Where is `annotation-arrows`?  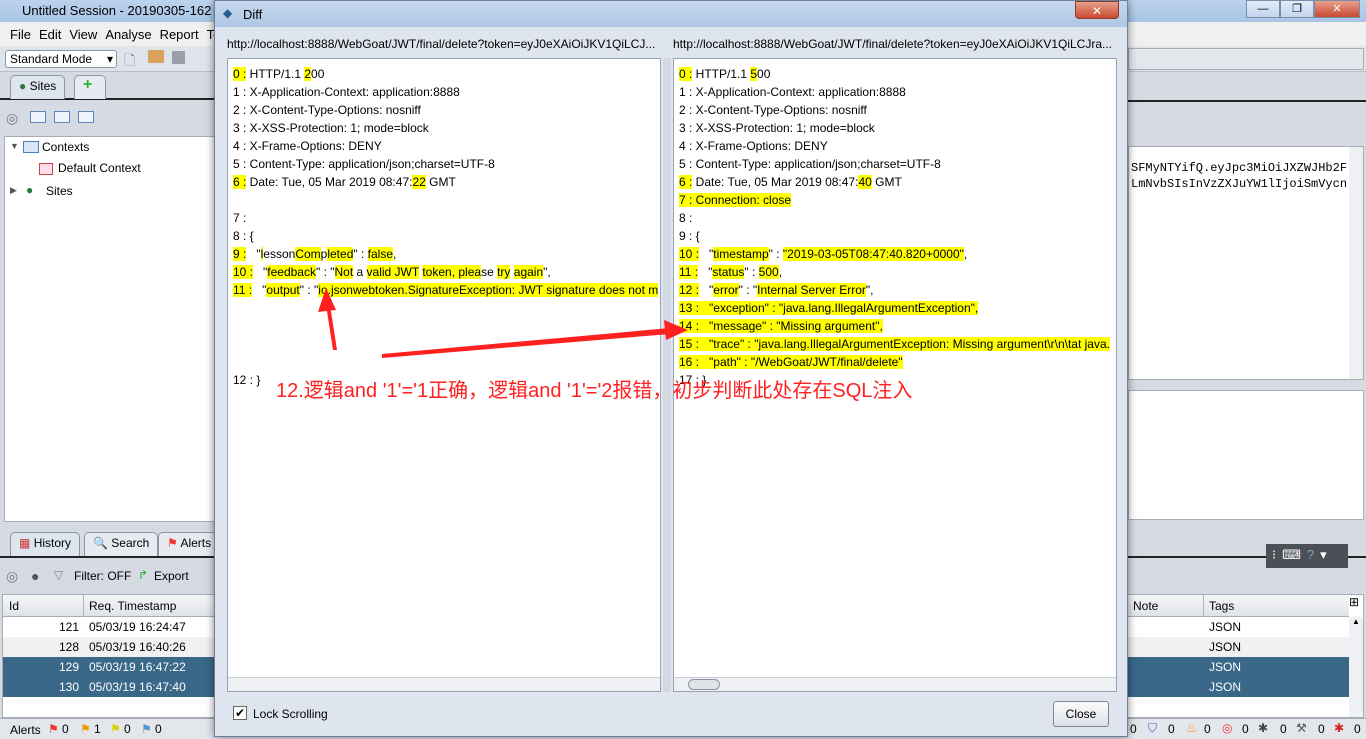 annotation-arrows is located at coordinates (503, 323).